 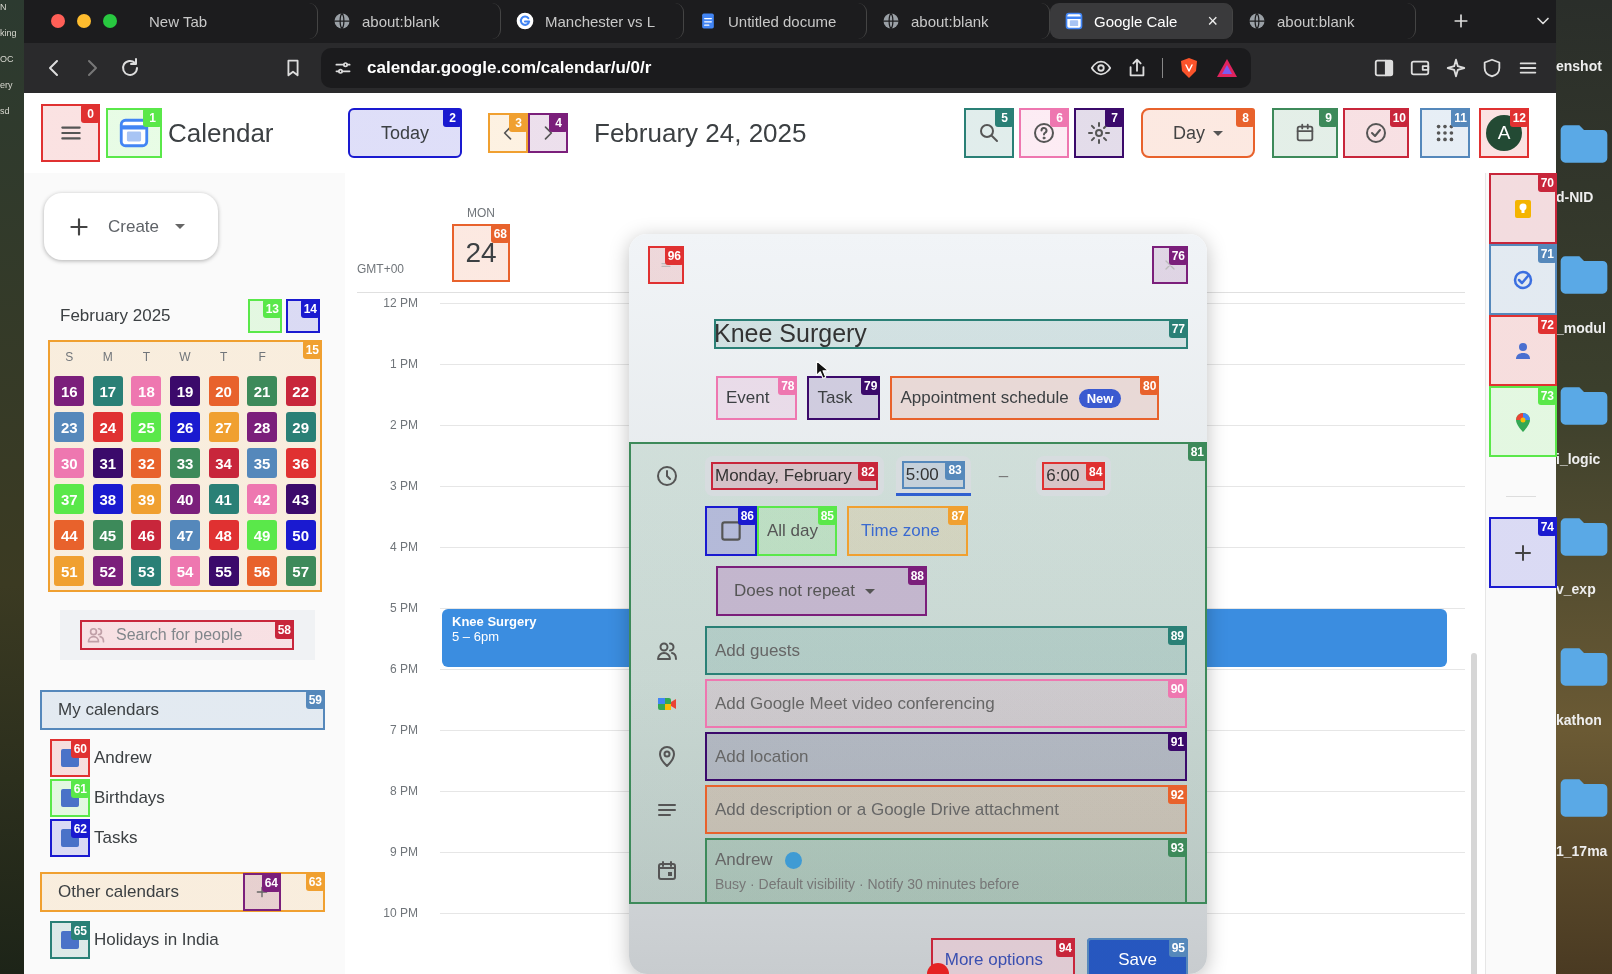 I want to click on end-time-chip: 6:00 84, so click(x=1074, y=476).